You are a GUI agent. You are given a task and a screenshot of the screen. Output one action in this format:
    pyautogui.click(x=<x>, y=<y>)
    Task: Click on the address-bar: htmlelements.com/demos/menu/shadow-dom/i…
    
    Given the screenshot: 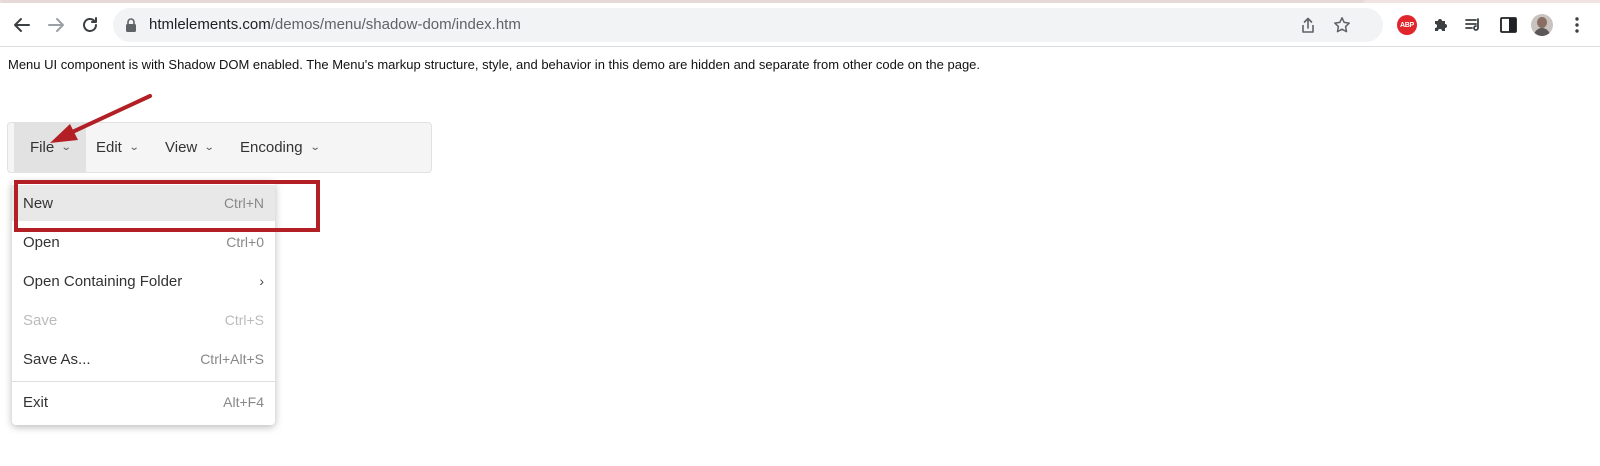 What is the action you would take?
    pyautogui.click(x=748, y=25)
    